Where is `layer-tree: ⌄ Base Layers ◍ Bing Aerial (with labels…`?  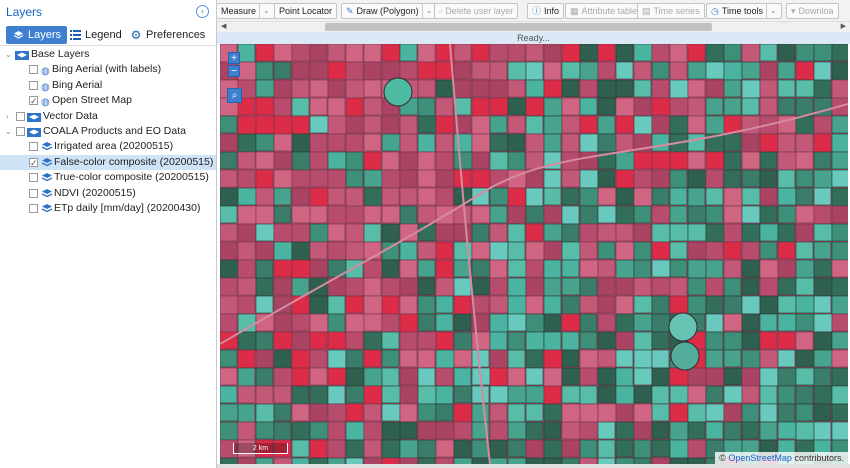 layer-tree: ⌄ Base Layers ◍ Bing Aerial (with labels… is located at coordinates (108, 131).